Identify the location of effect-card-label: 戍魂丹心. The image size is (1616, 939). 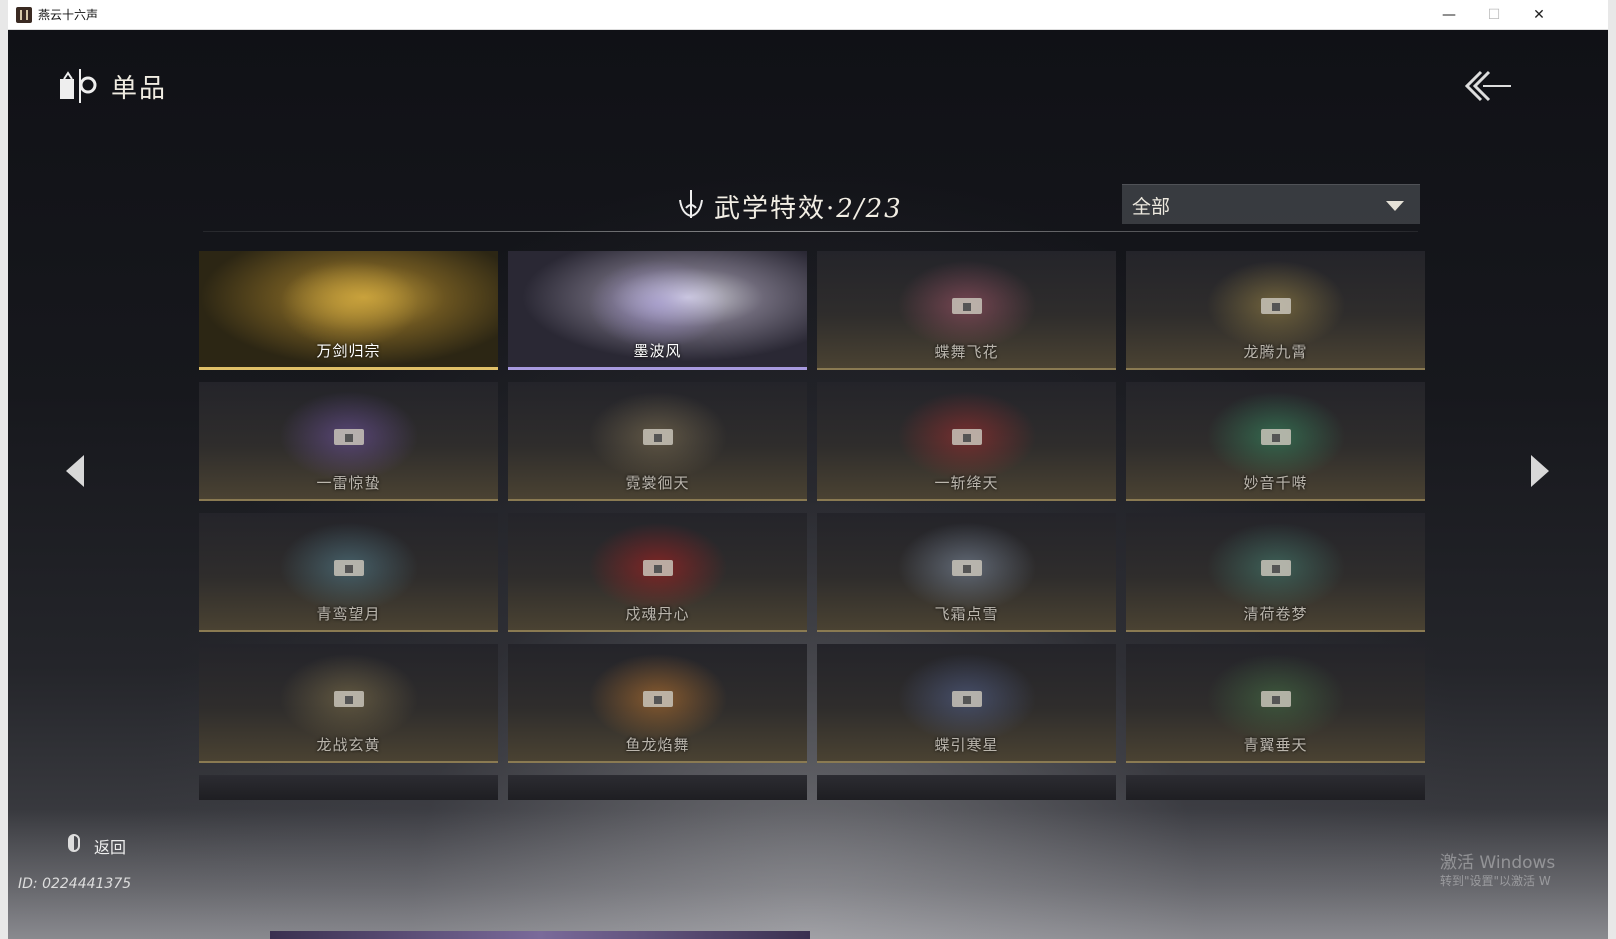
(657, 614).